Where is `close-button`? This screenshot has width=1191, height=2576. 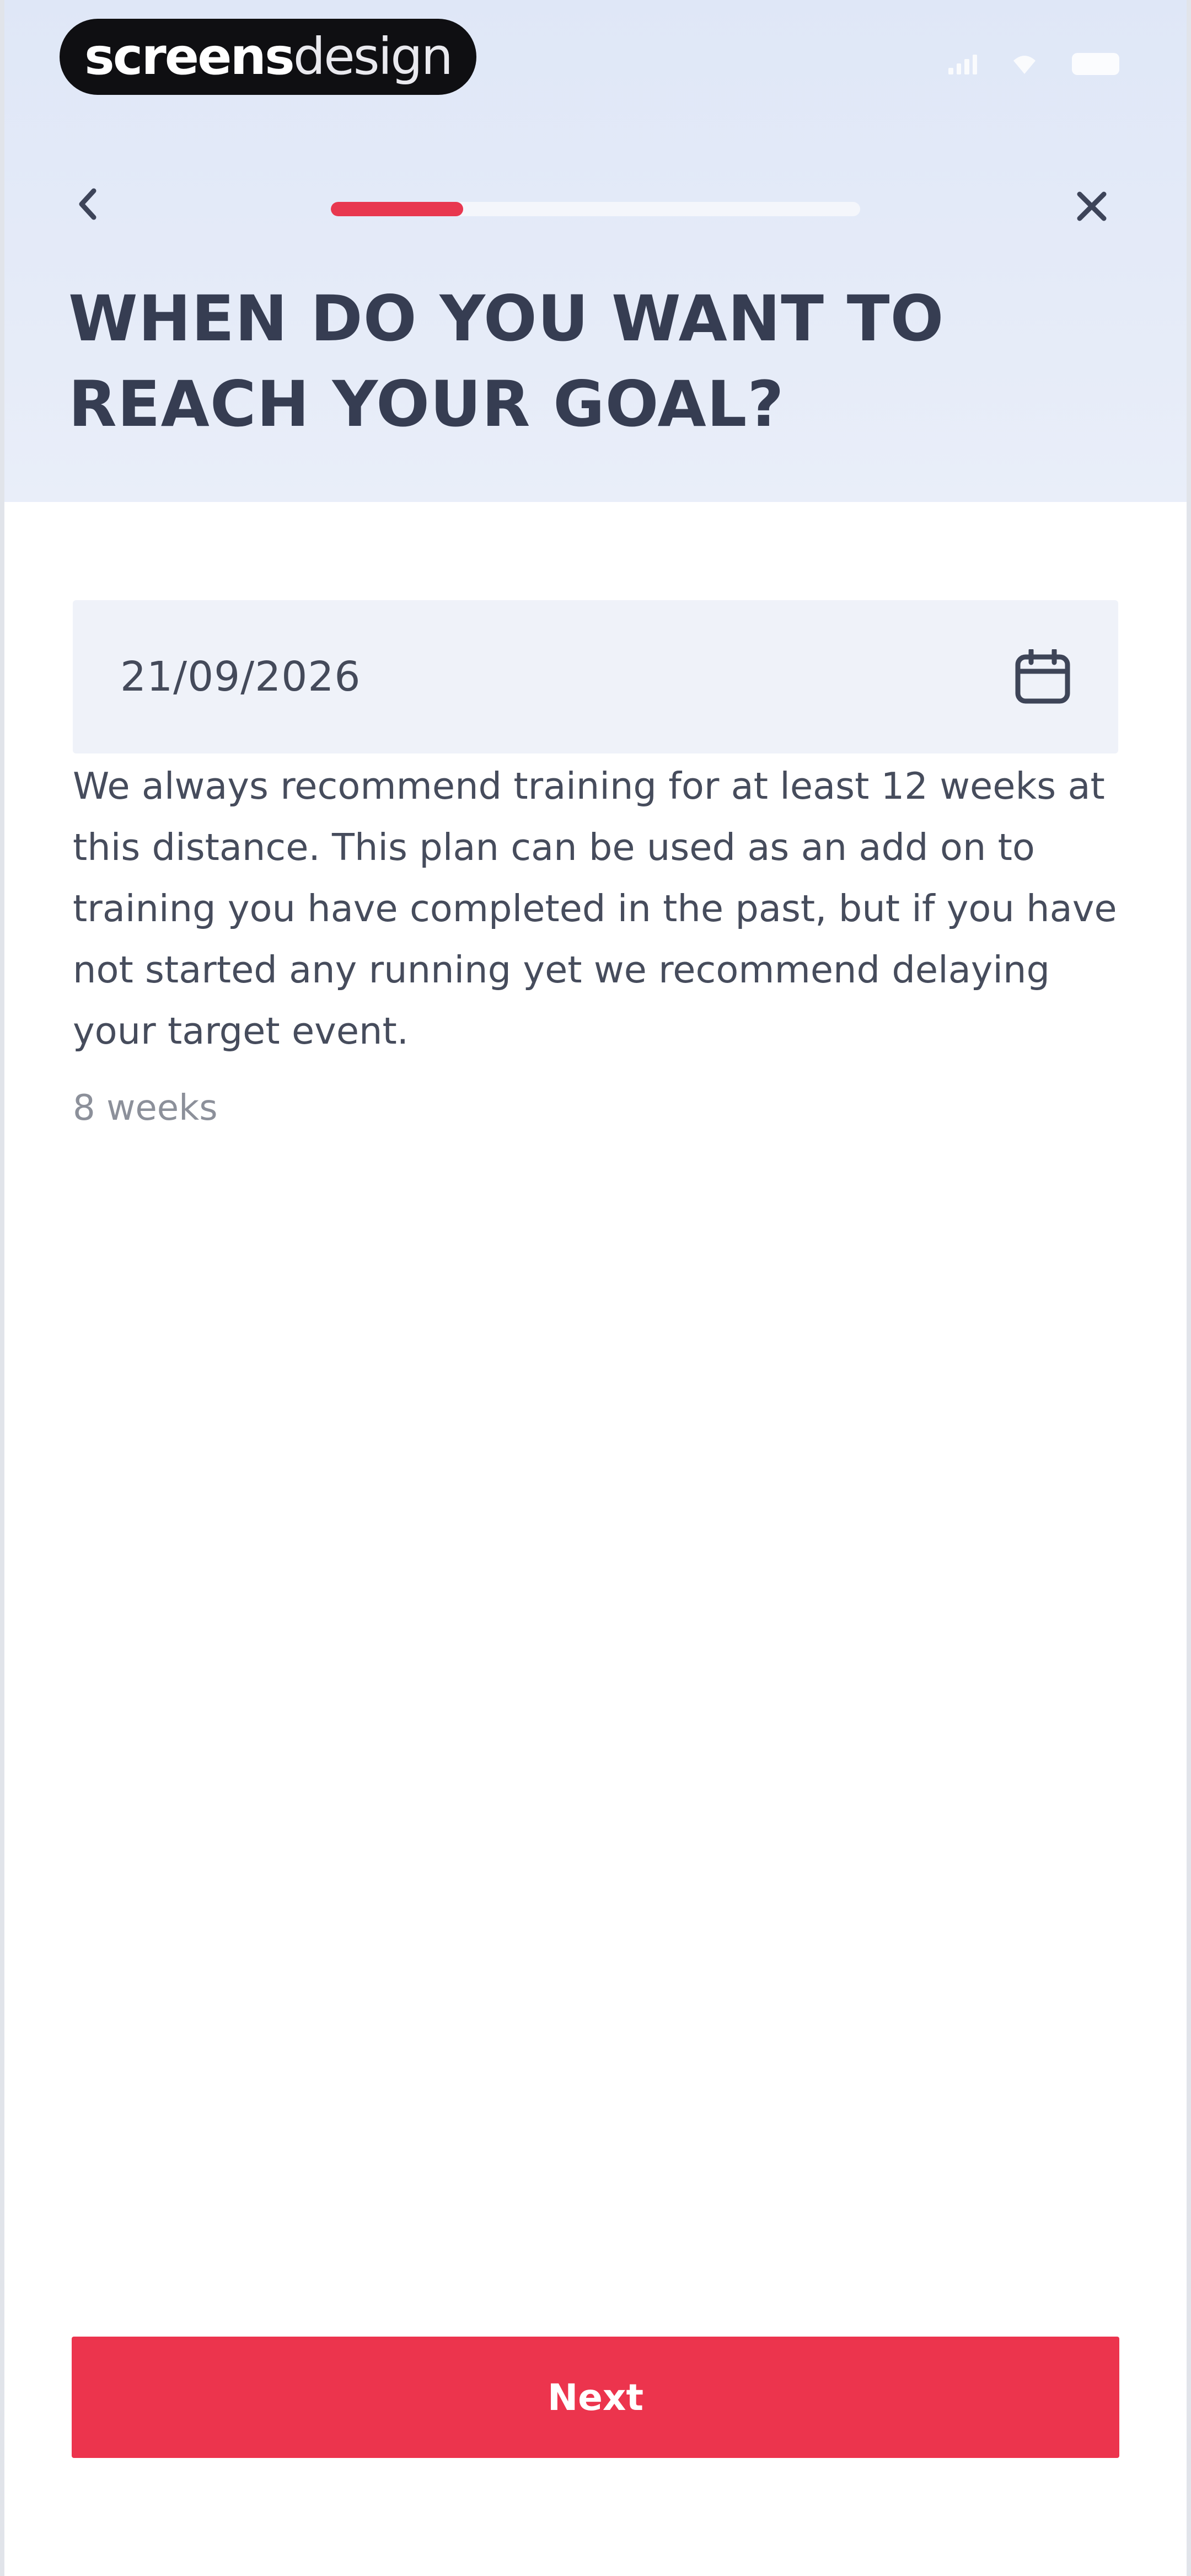 close-button is located at coordinates (1092, 206).